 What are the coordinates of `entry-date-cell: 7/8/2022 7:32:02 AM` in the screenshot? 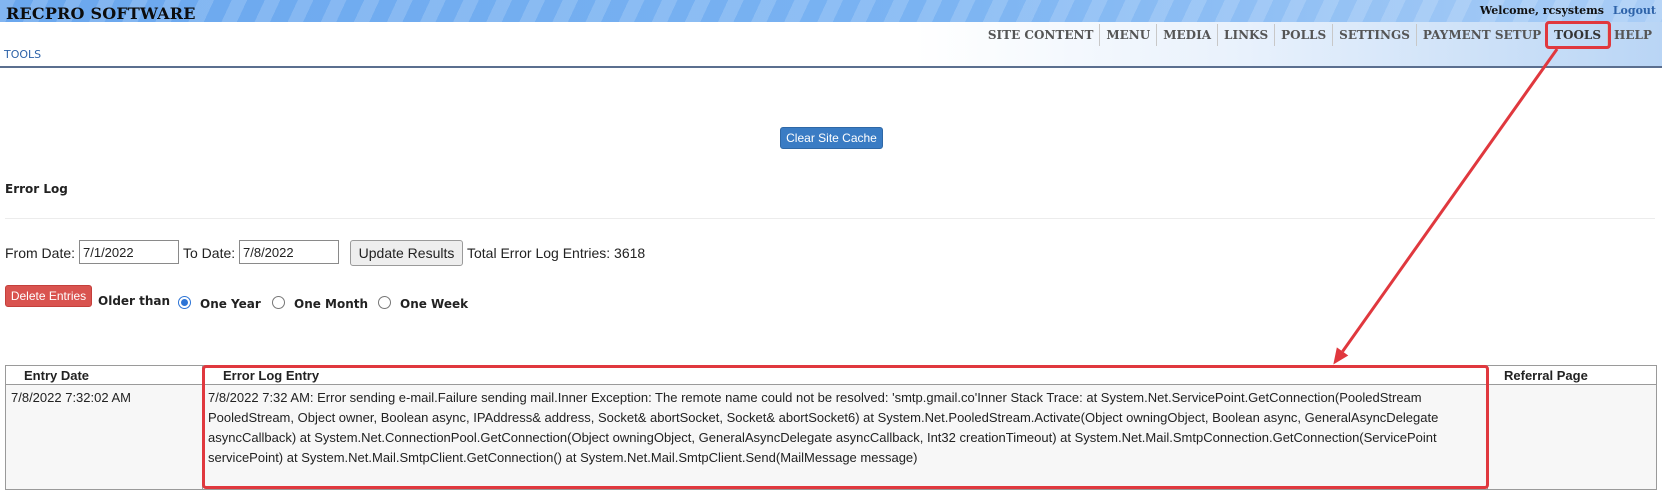 It's located at (104, 437).